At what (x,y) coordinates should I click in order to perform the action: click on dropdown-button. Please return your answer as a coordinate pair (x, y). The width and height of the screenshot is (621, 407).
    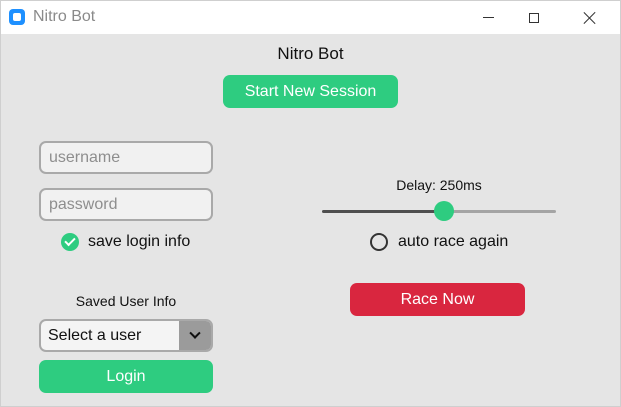
    Looking at the image, I should click on (195, 335).